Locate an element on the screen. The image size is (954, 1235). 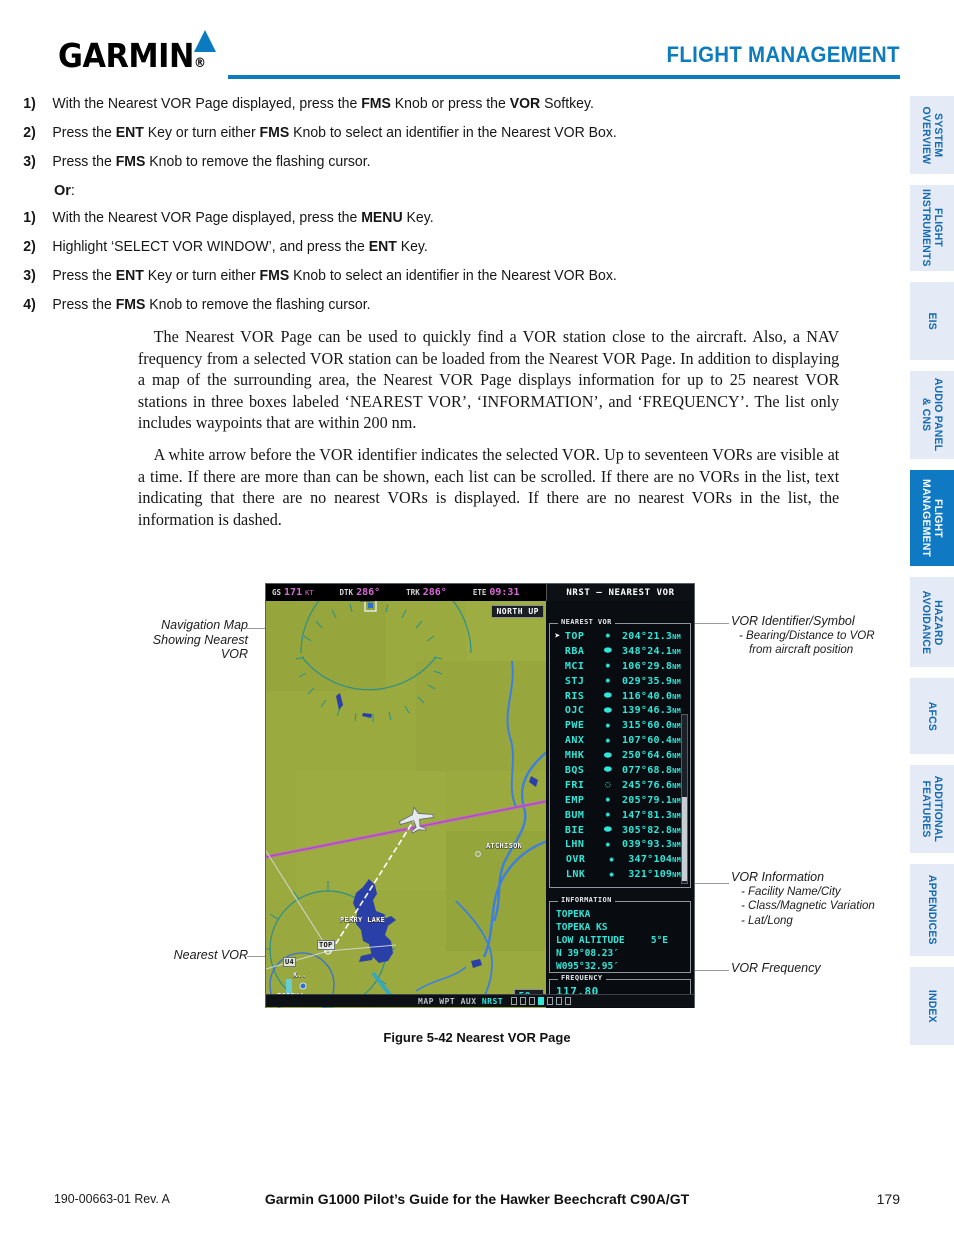
info-longitude: W095°32.95′ is located at coordinates (587, 966).